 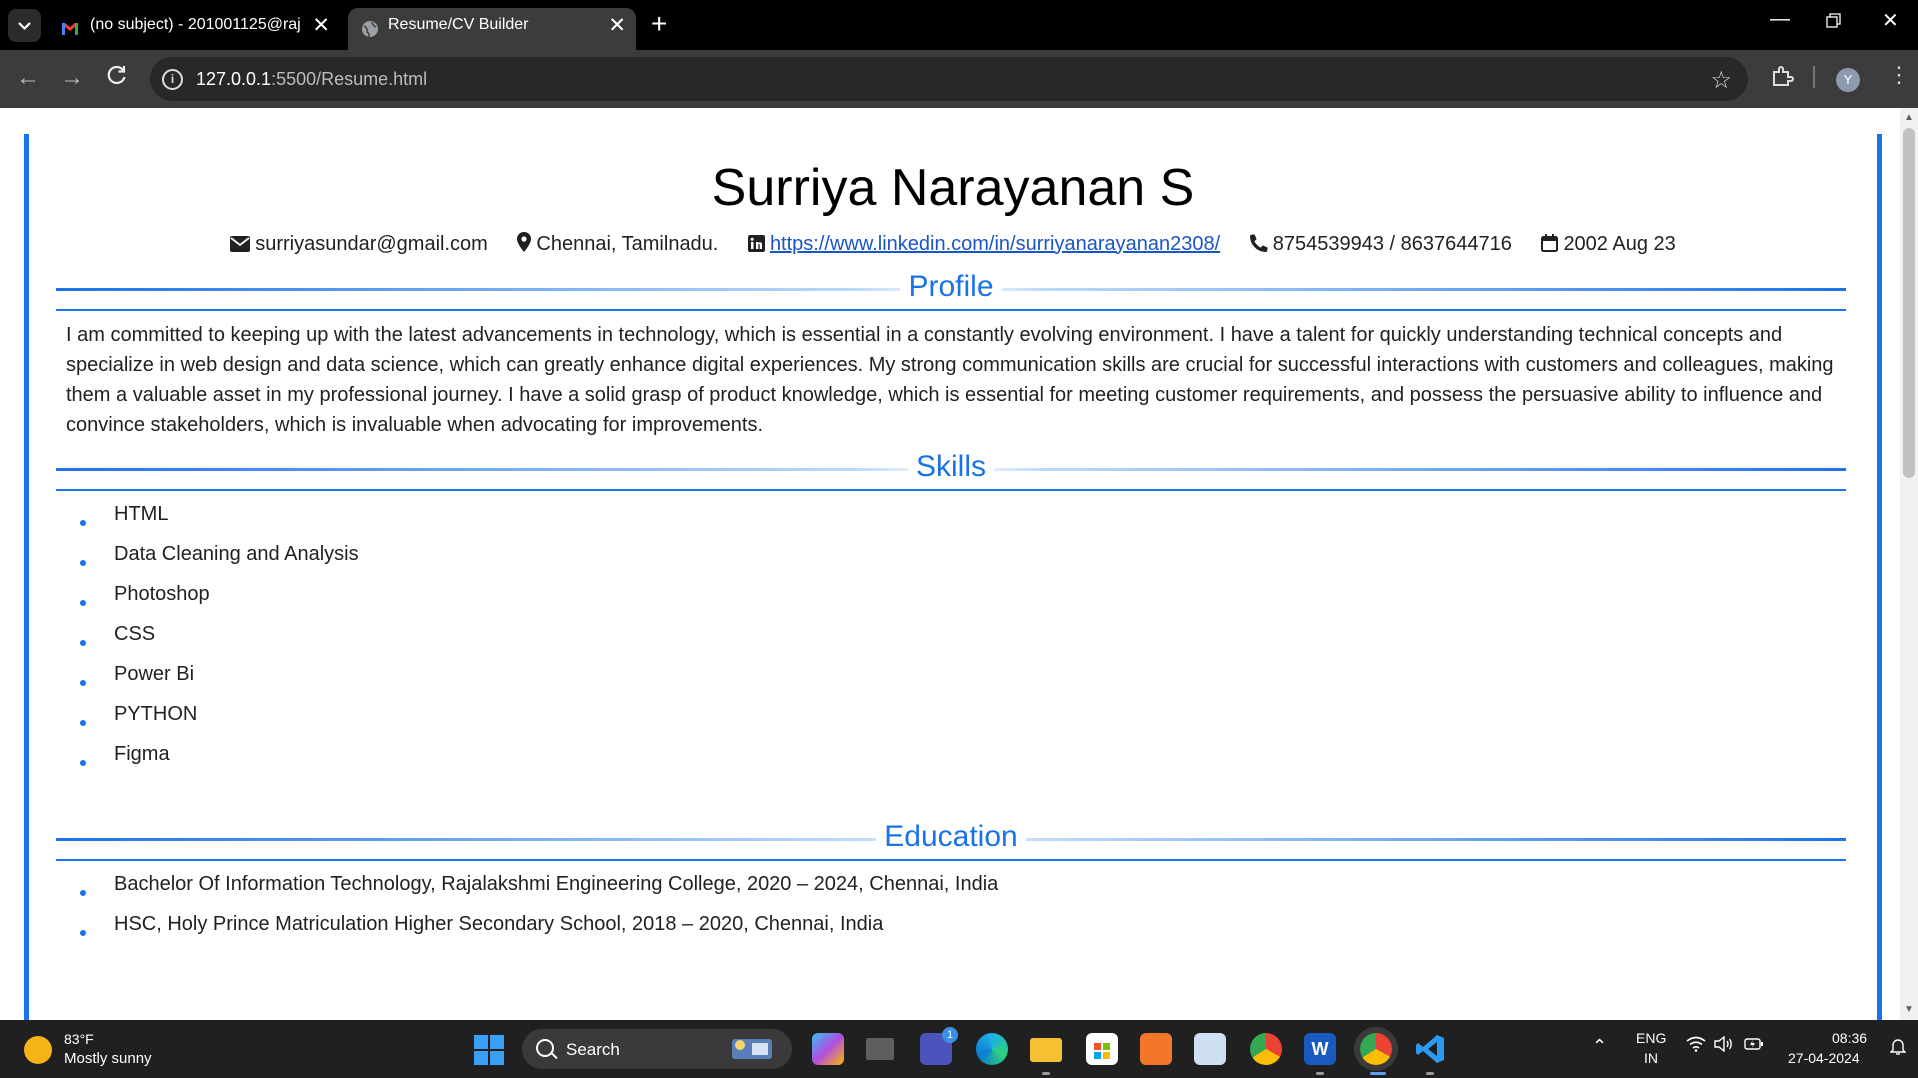 I want to click on bookmark-star-icon: ☆, so click(x=1721, y=80).